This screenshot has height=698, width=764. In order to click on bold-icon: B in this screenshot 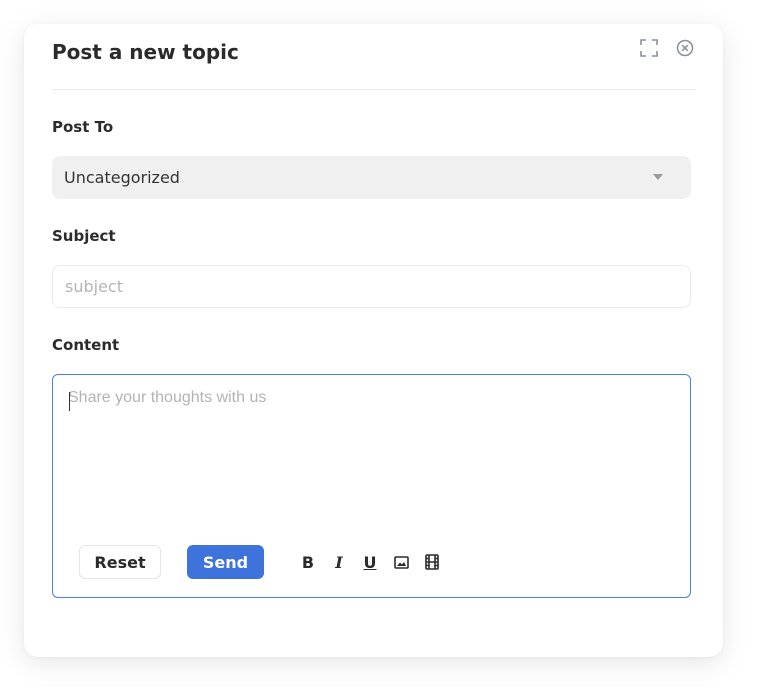, I will do `click(308, 562)`.